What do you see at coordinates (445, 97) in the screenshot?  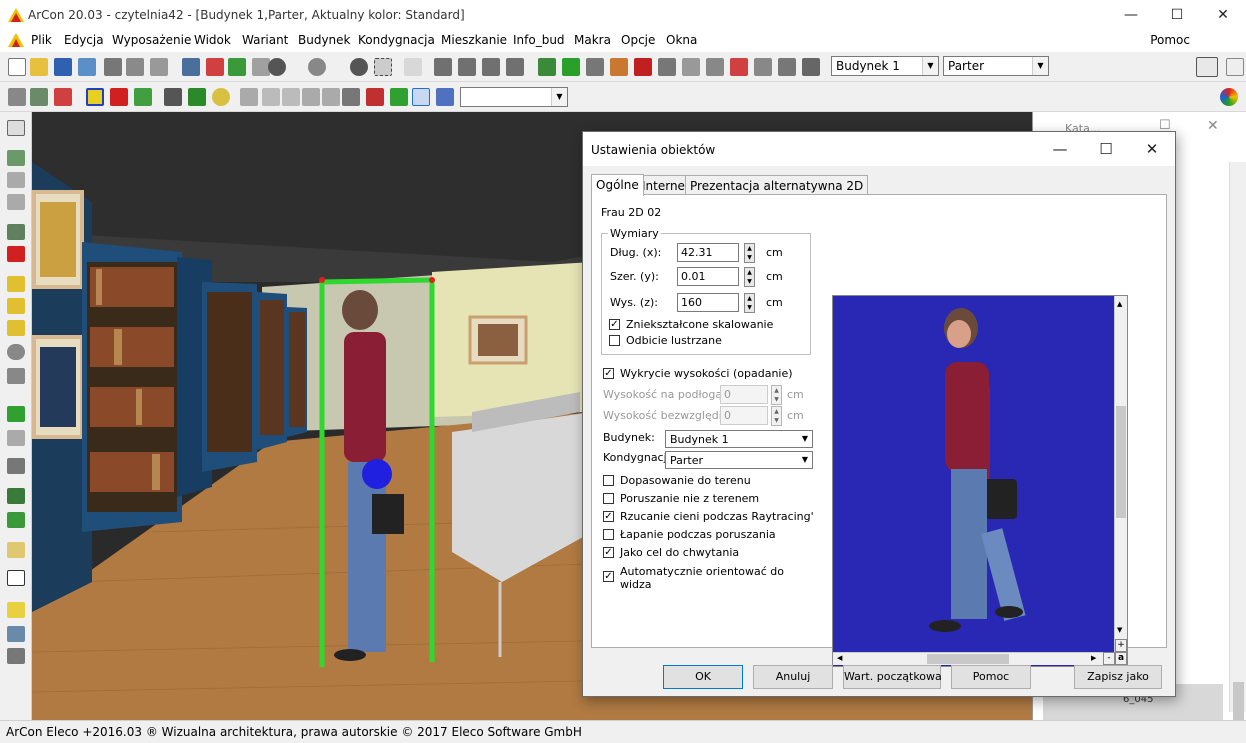 I see `camera-path-icon` at bounding box center [445, 97].